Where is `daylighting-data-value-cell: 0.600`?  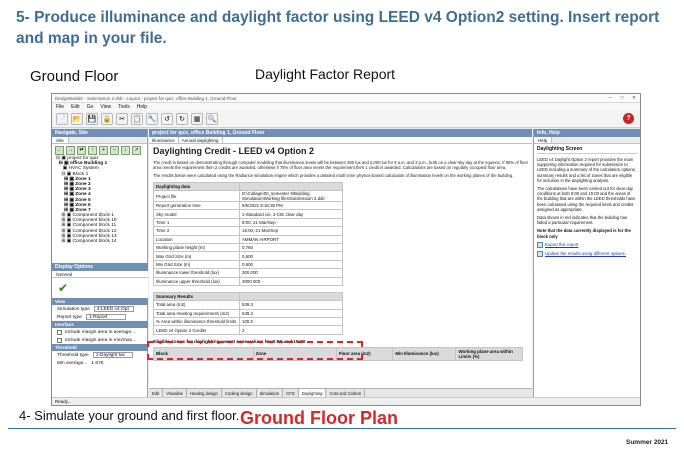
daylighting-data-value-cell: 0.600 is located at coordinates (291, 256).